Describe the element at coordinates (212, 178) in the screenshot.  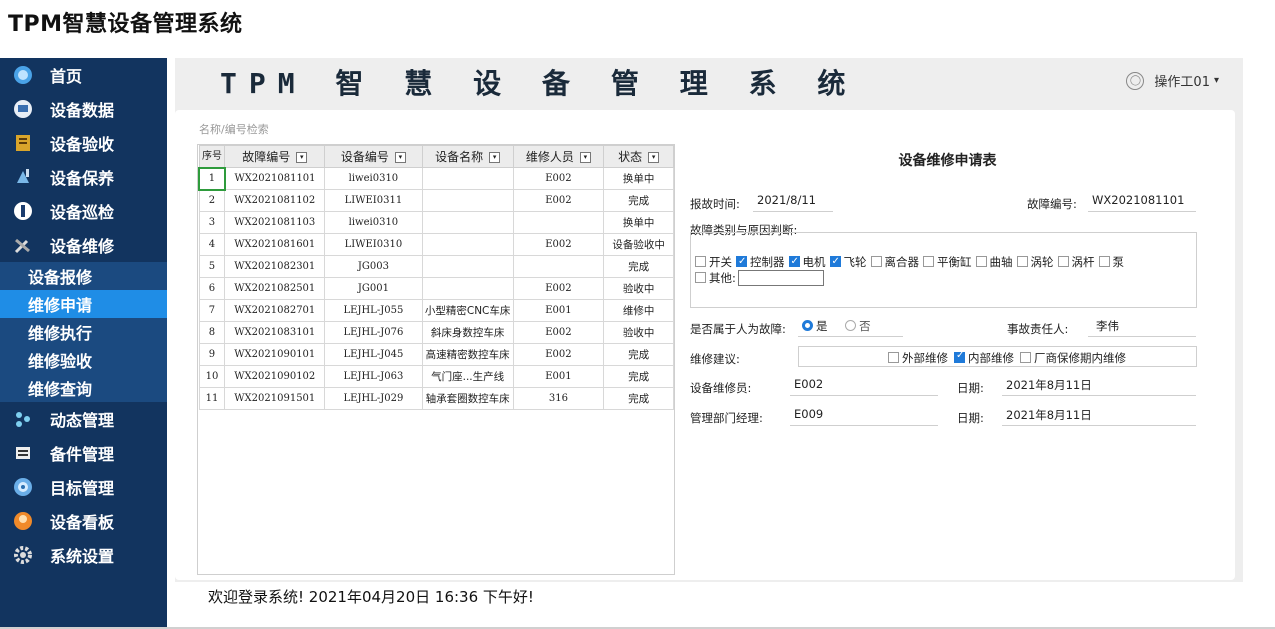
I see `table-cell: 1` at that location.